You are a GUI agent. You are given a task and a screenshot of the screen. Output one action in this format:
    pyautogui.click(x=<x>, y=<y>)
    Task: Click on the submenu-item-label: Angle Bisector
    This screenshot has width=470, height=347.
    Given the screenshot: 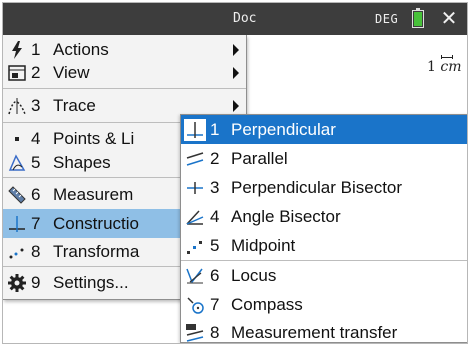 What is the action you would take?
    pyautogui.click(x=286, y=216)
    